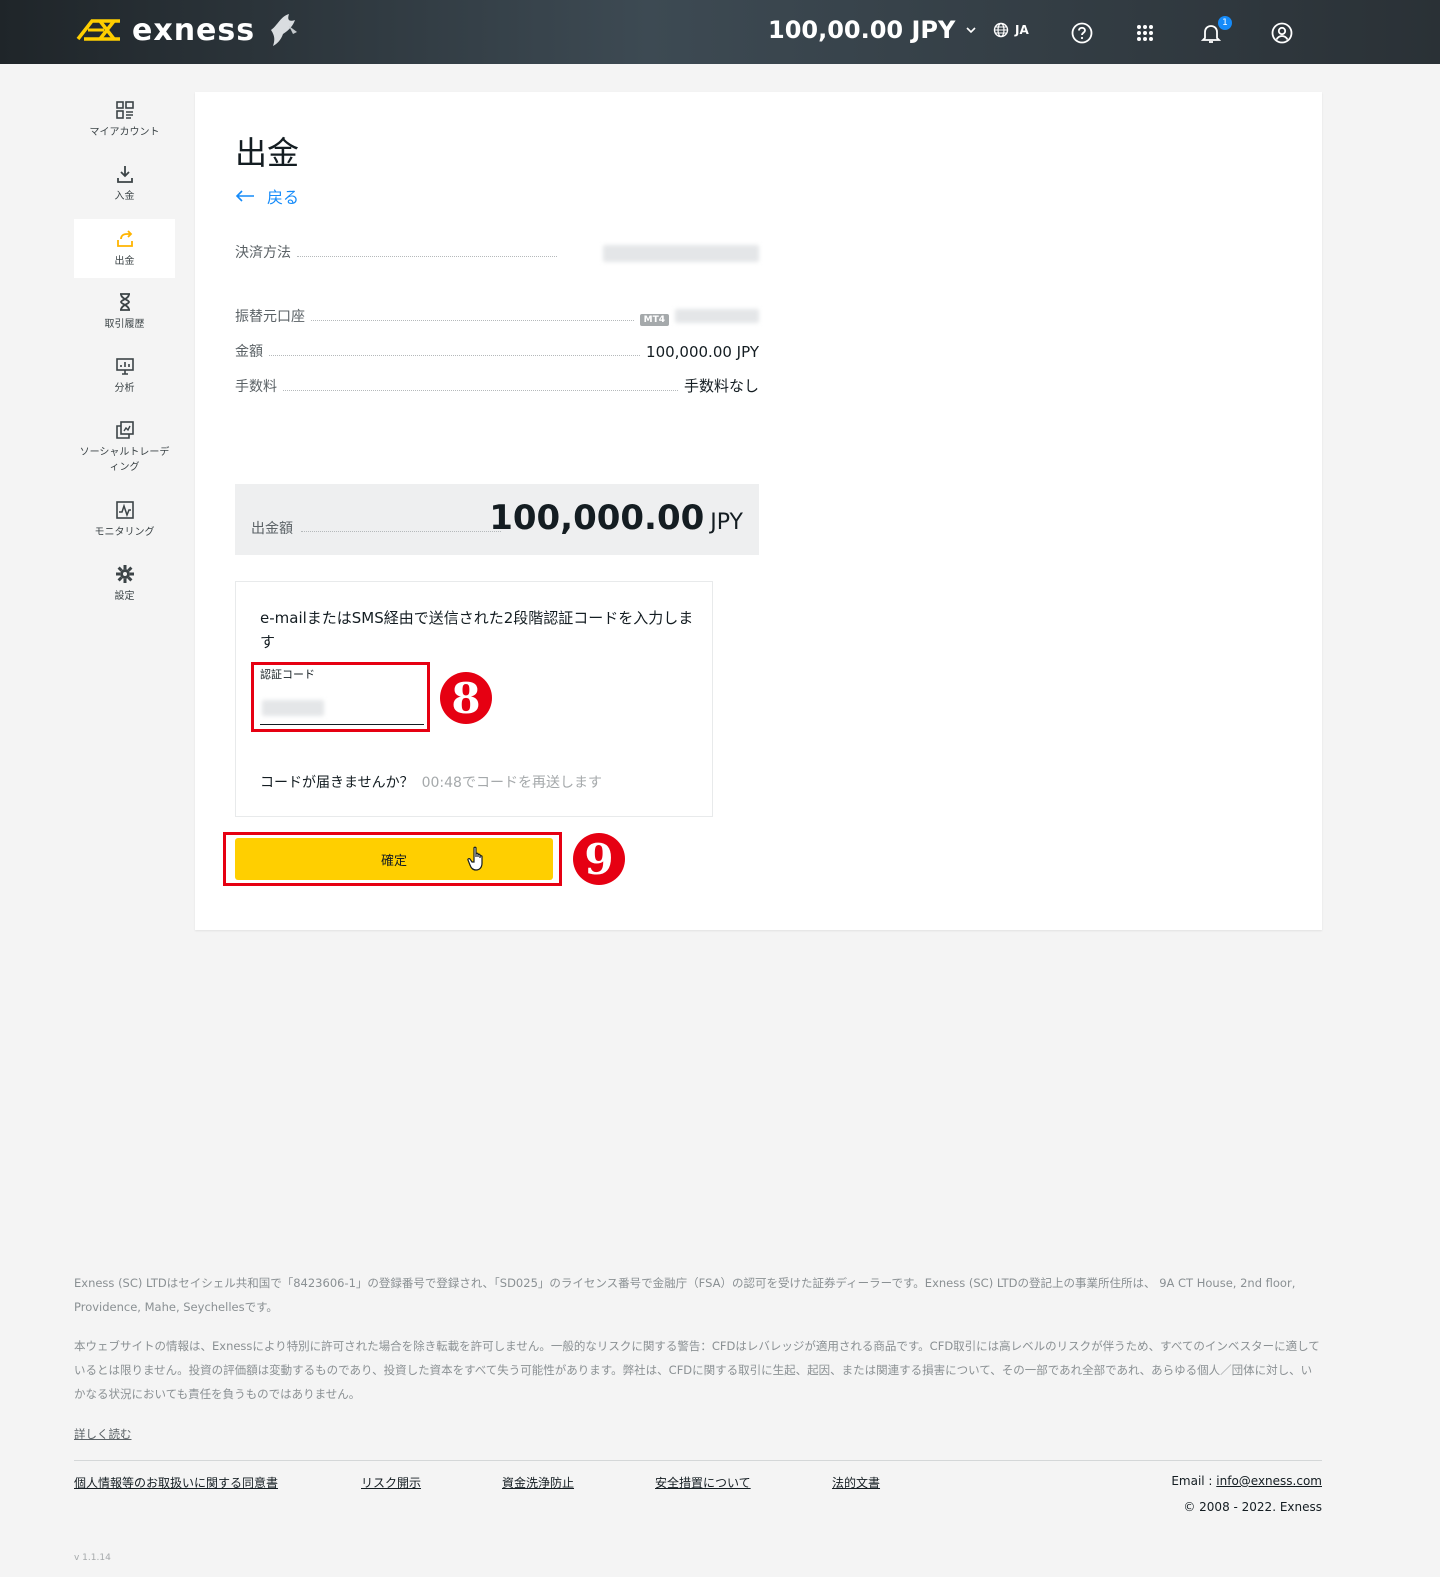 This screenshot has width=1440, height=1577. What do you see at coordinates (477, 630) in the screenshot?
I see `two-factor-description: e-mailまたはSMS経由で送信された2段階認証コードを入力します` at bounding box center [477, 630].